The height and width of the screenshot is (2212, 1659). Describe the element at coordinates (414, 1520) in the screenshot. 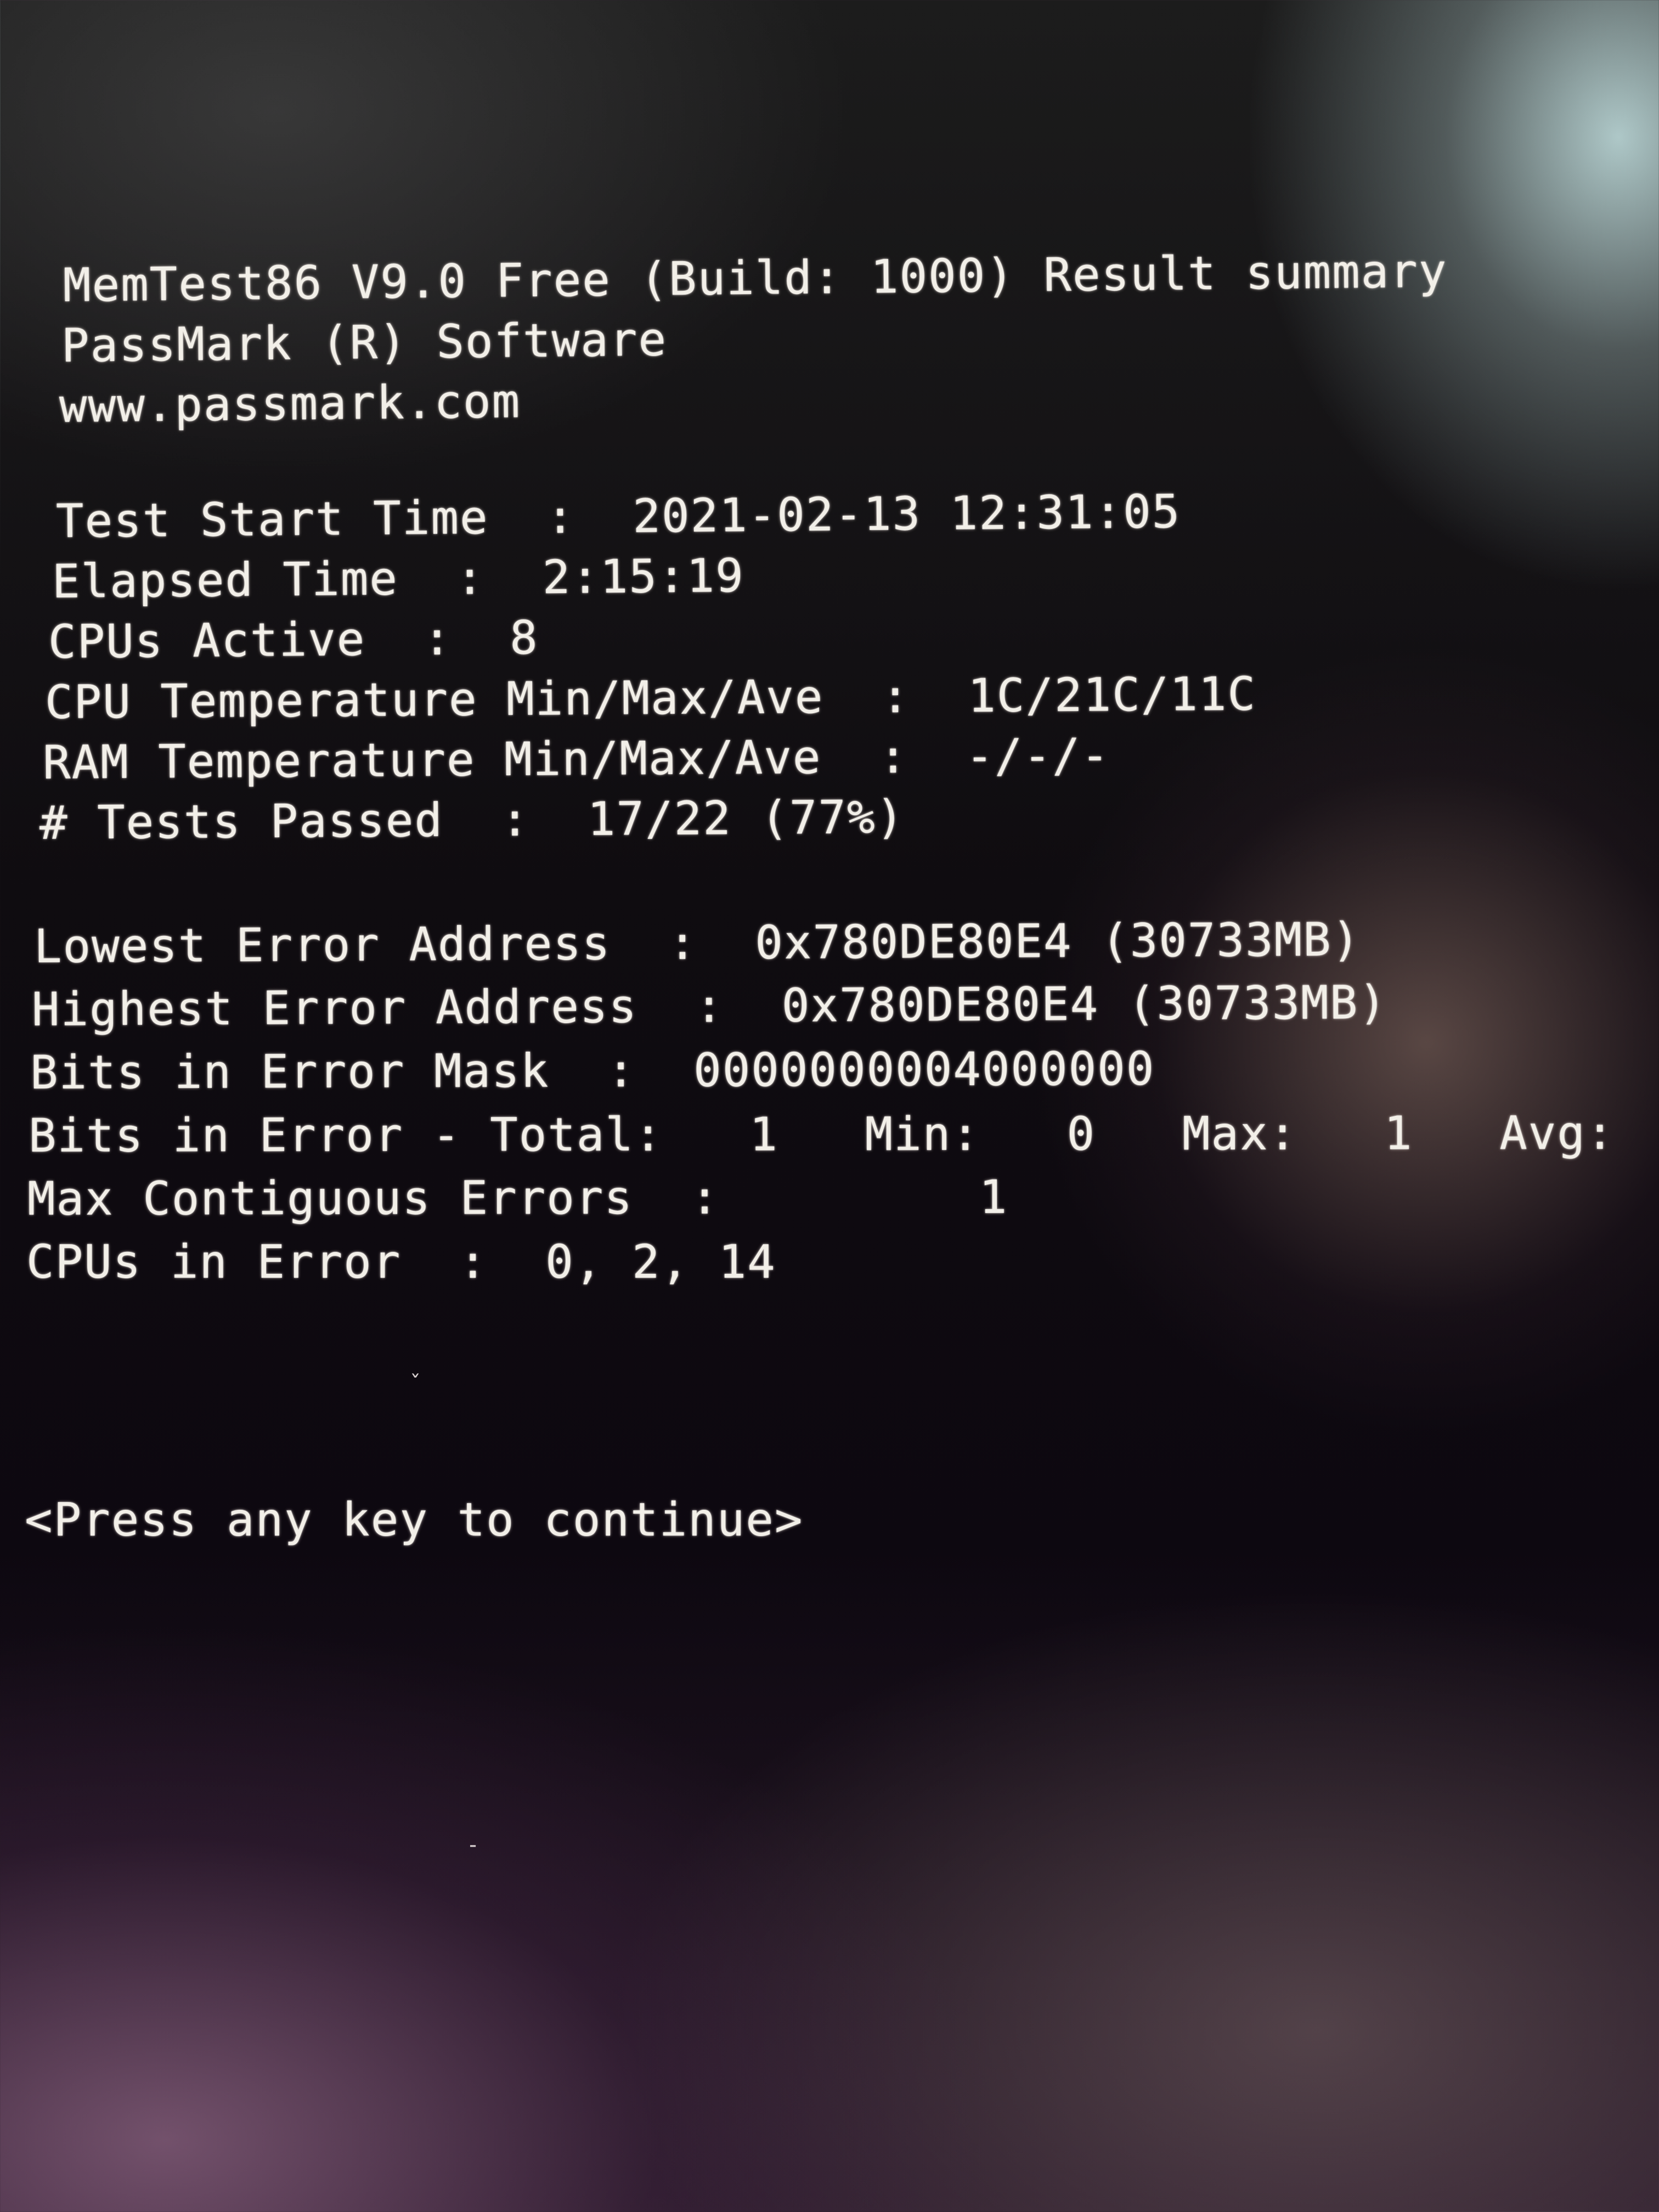

I see `press-any-key-prompt: <Press any key to continue>` at that location.